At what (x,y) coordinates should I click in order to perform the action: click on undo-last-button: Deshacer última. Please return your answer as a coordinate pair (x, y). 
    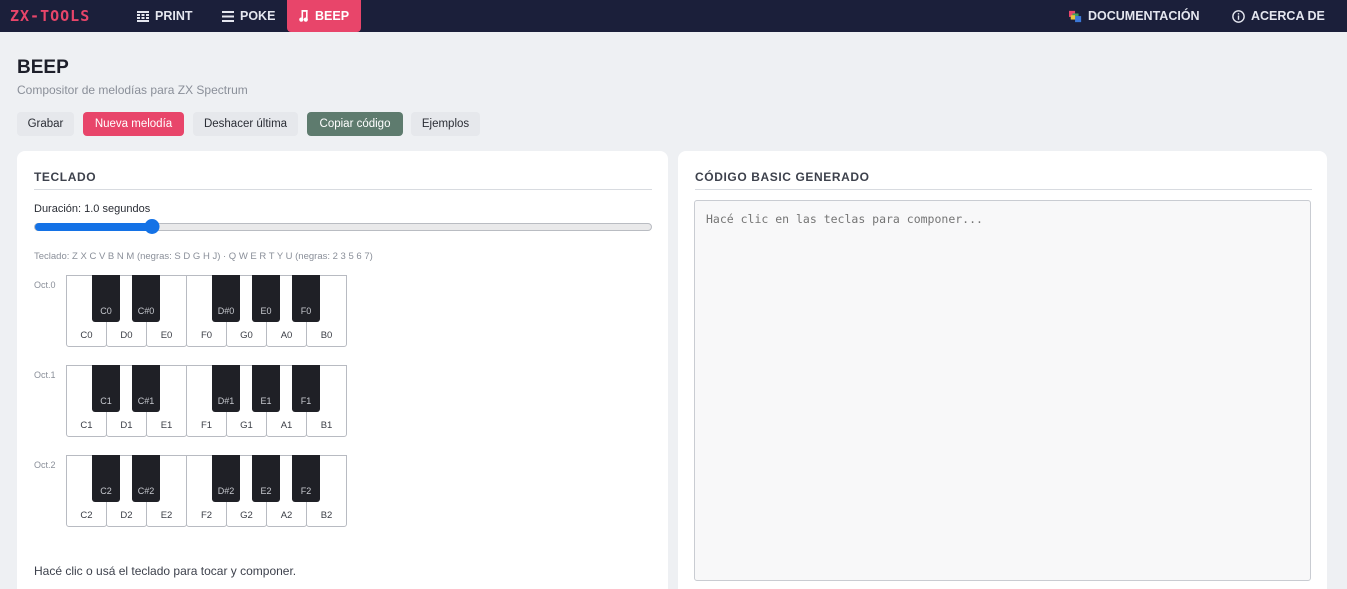
    Looking at the image, I should click on (245, 124).